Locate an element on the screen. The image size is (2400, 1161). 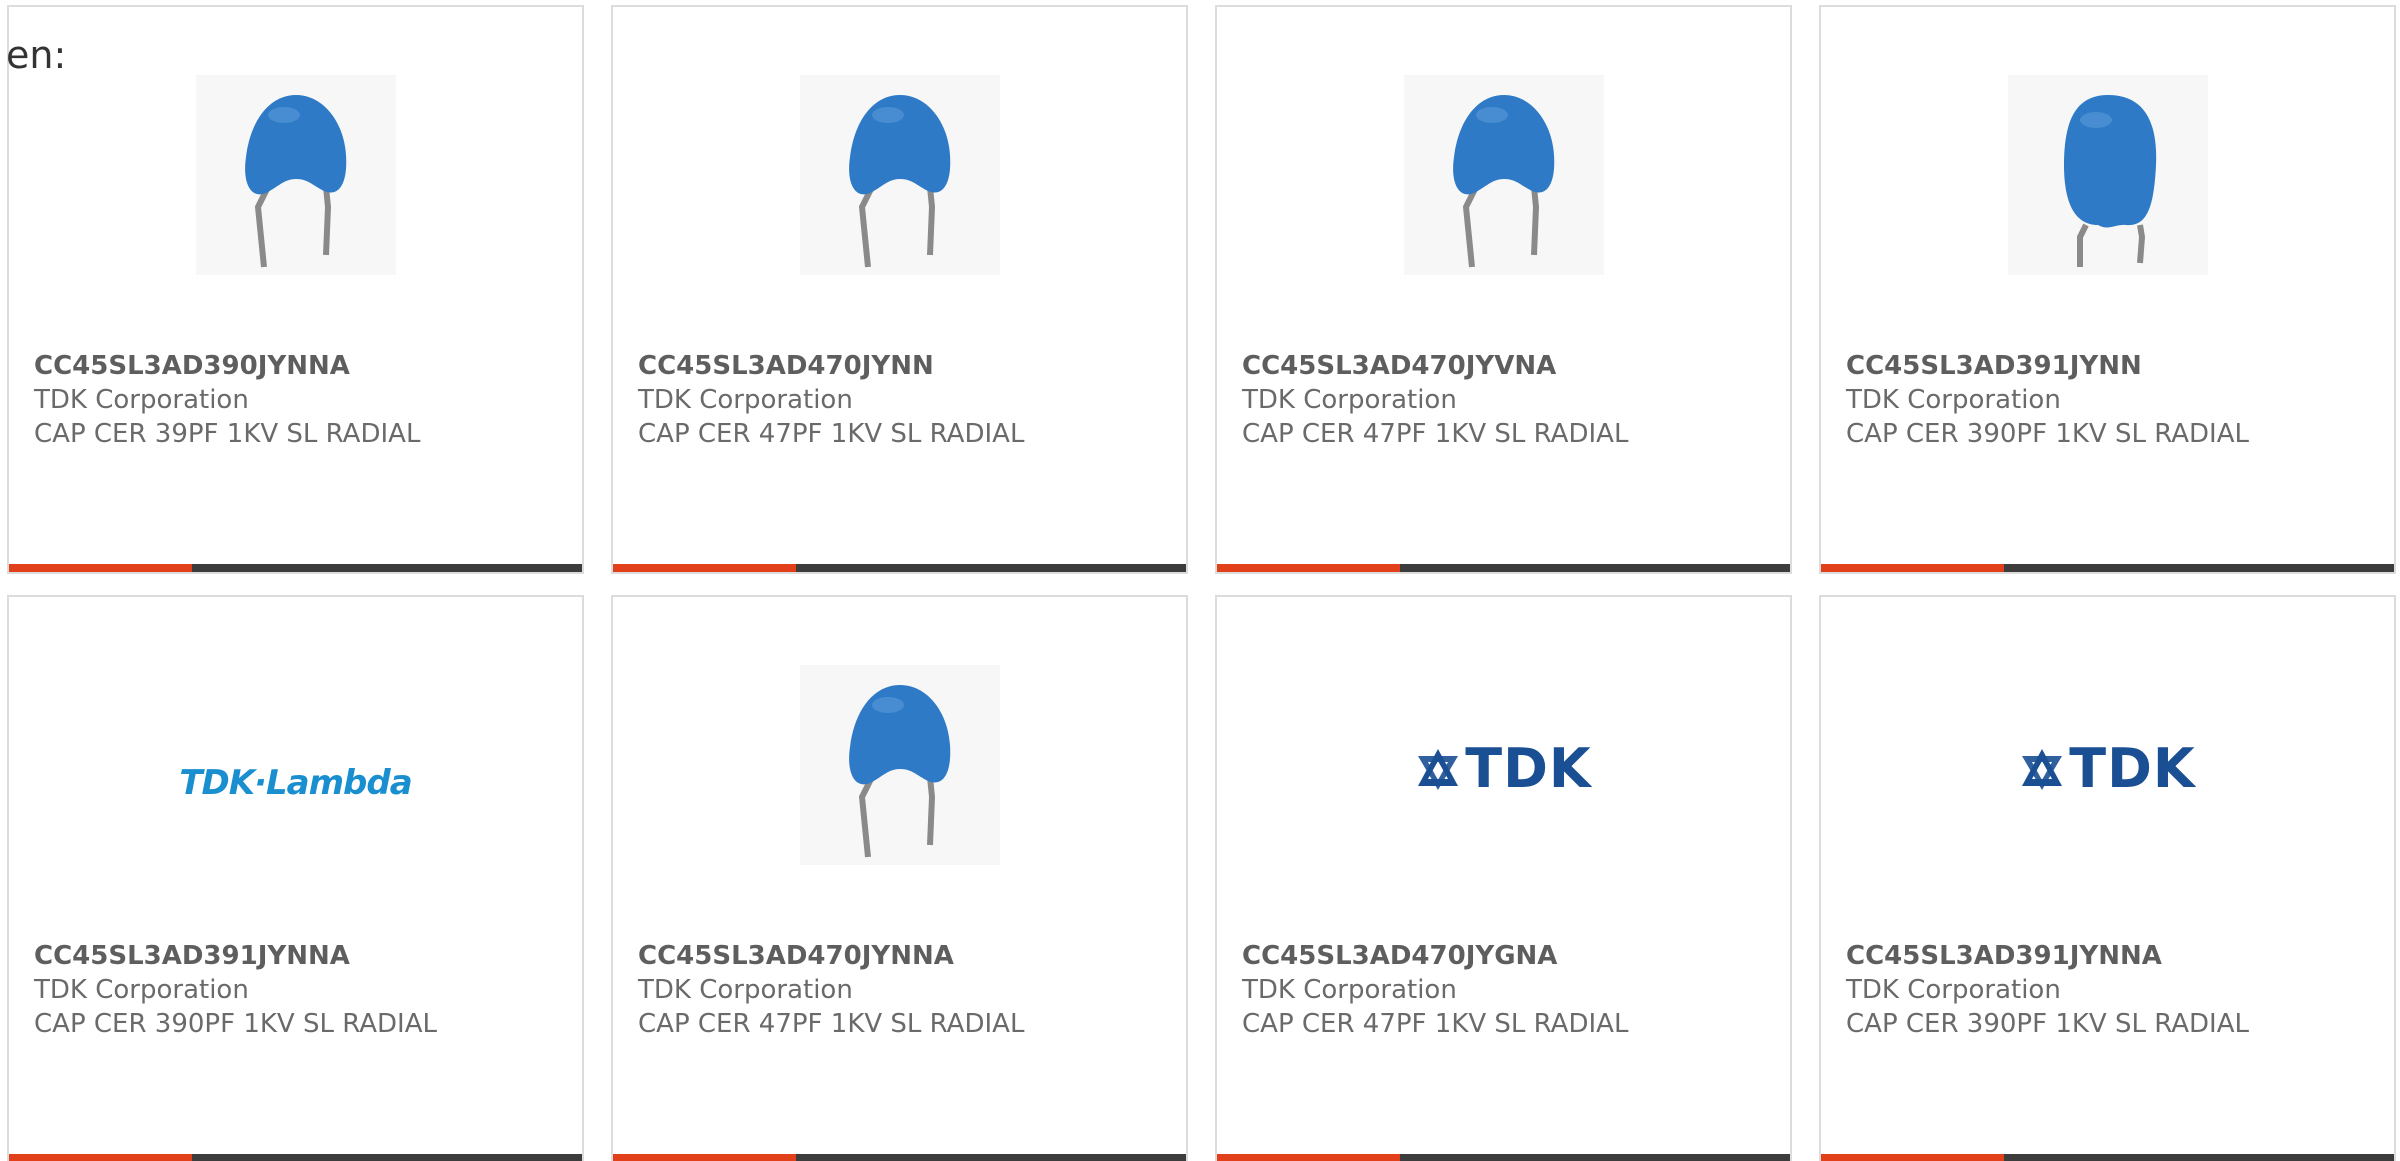
part-number-link: CC45SL3AD470JYGNA is located at coordinates (1506, 956).